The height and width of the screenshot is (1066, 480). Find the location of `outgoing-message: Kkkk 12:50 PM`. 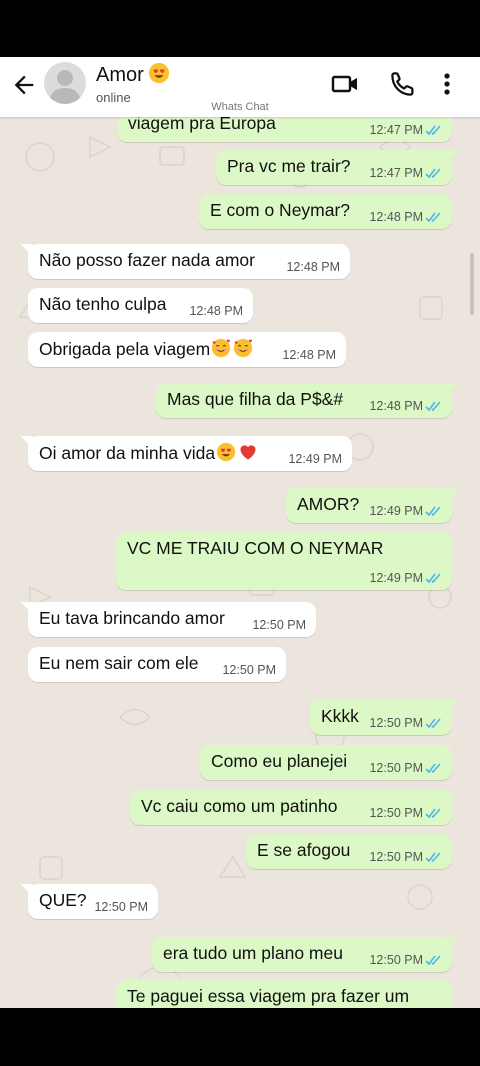

outgoing-message: Kkkk 12:50 PM is located at coordinates (384, 717).